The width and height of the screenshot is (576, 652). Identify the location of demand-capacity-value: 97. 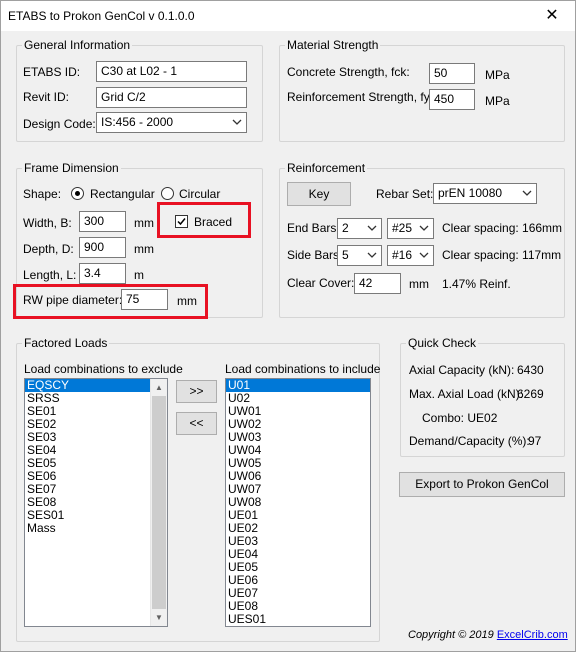
(535, 441).